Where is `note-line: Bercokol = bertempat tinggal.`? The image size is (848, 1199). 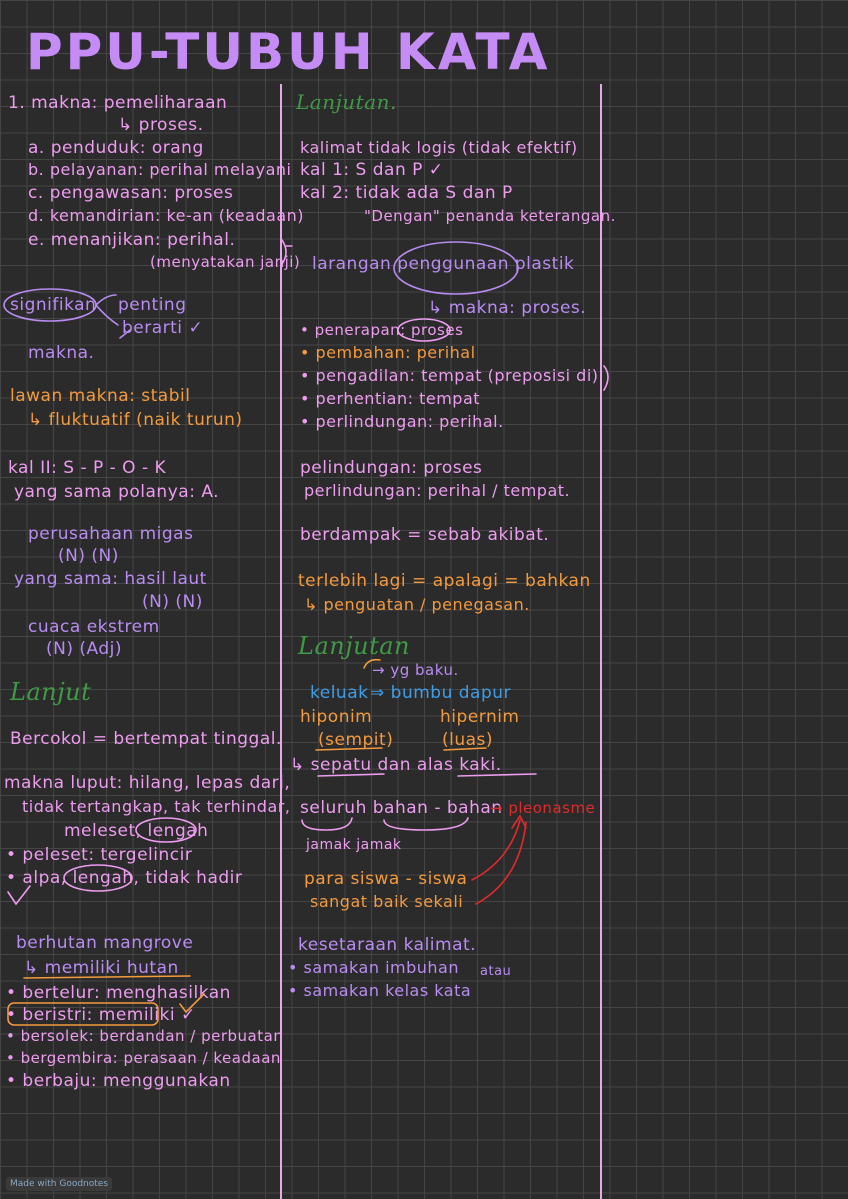 note-line: Bercokol = bertempat tinggal. is located at coordinates (146, 739).